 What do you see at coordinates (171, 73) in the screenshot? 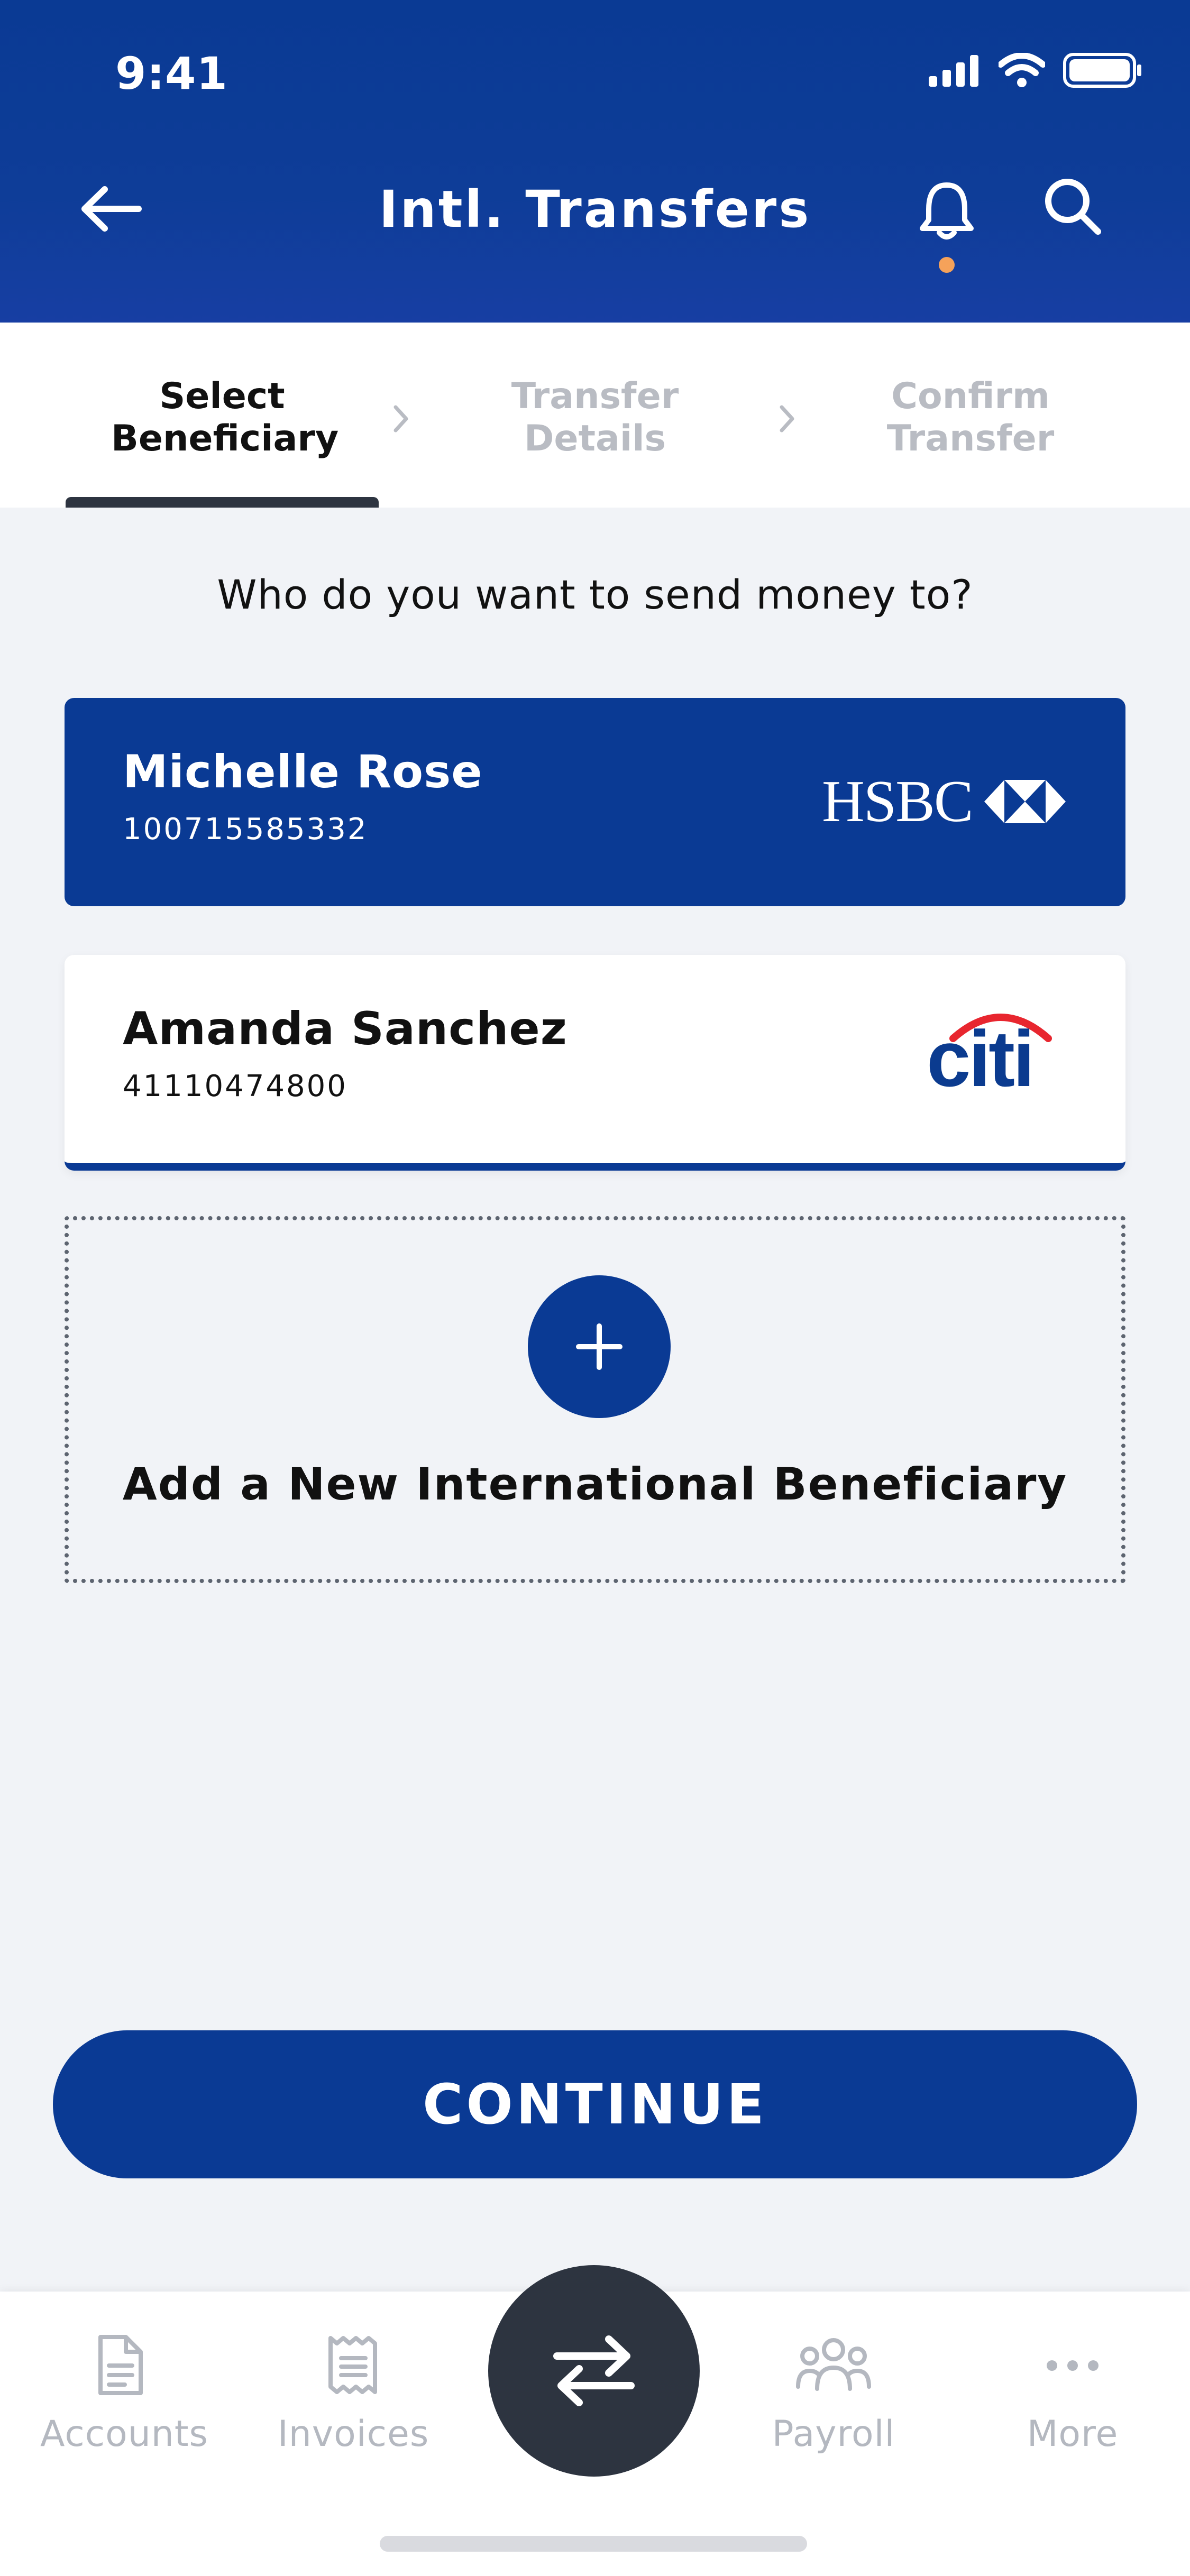
I see `status-time: 9:41` at bounding box center [171, 73].